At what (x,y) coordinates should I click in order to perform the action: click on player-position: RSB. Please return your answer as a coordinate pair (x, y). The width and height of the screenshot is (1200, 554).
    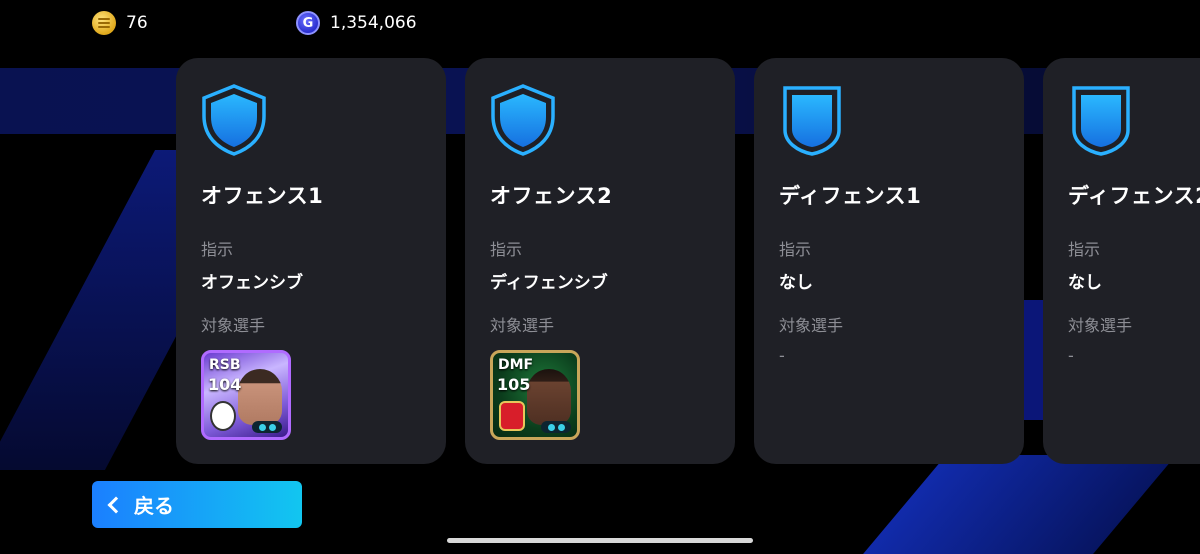
    Looking at the image, I should click on (225, 365).